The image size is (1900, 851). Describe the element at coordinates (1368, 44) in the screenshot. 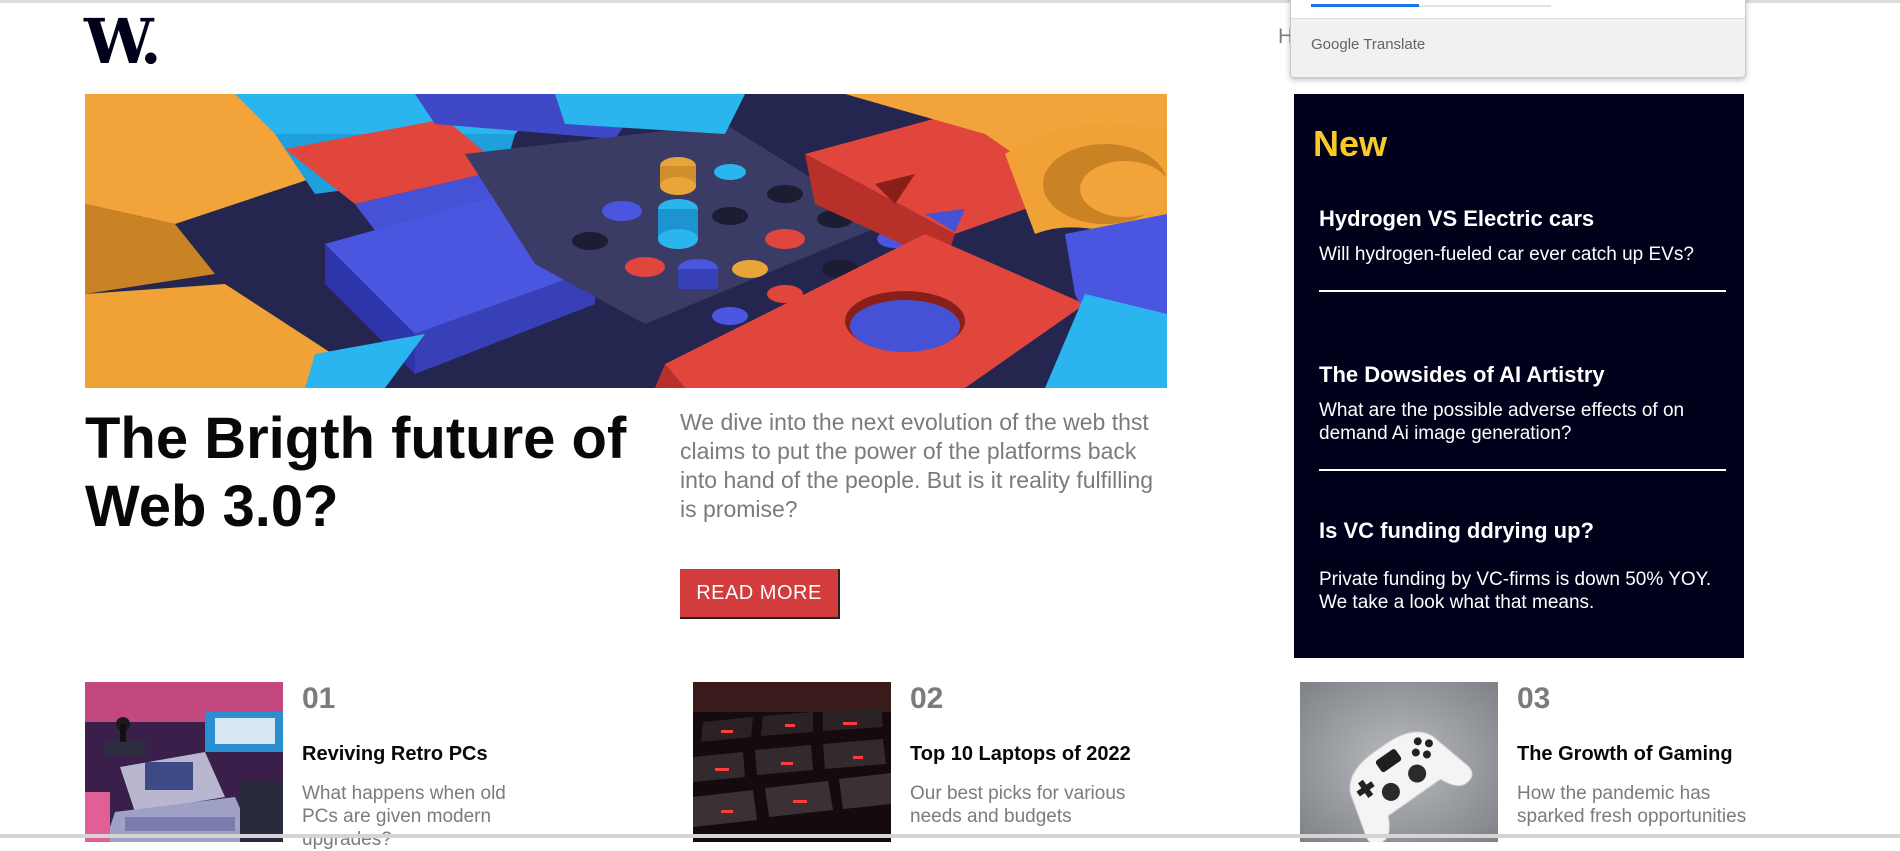

I see `google-translate-brand: Google Translate` at that location.